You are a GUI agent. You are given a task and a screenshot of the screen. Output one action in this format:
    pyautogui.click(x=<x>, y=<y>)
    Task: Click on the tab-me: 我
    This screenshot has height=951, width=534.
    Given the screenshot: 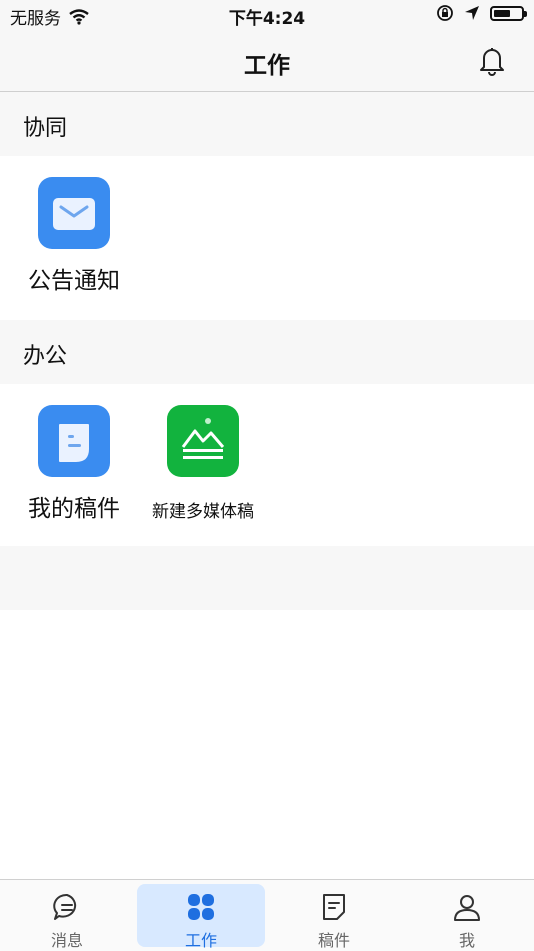 What is the action you would take?
    pyautogui.click(x=467, y=917)
    